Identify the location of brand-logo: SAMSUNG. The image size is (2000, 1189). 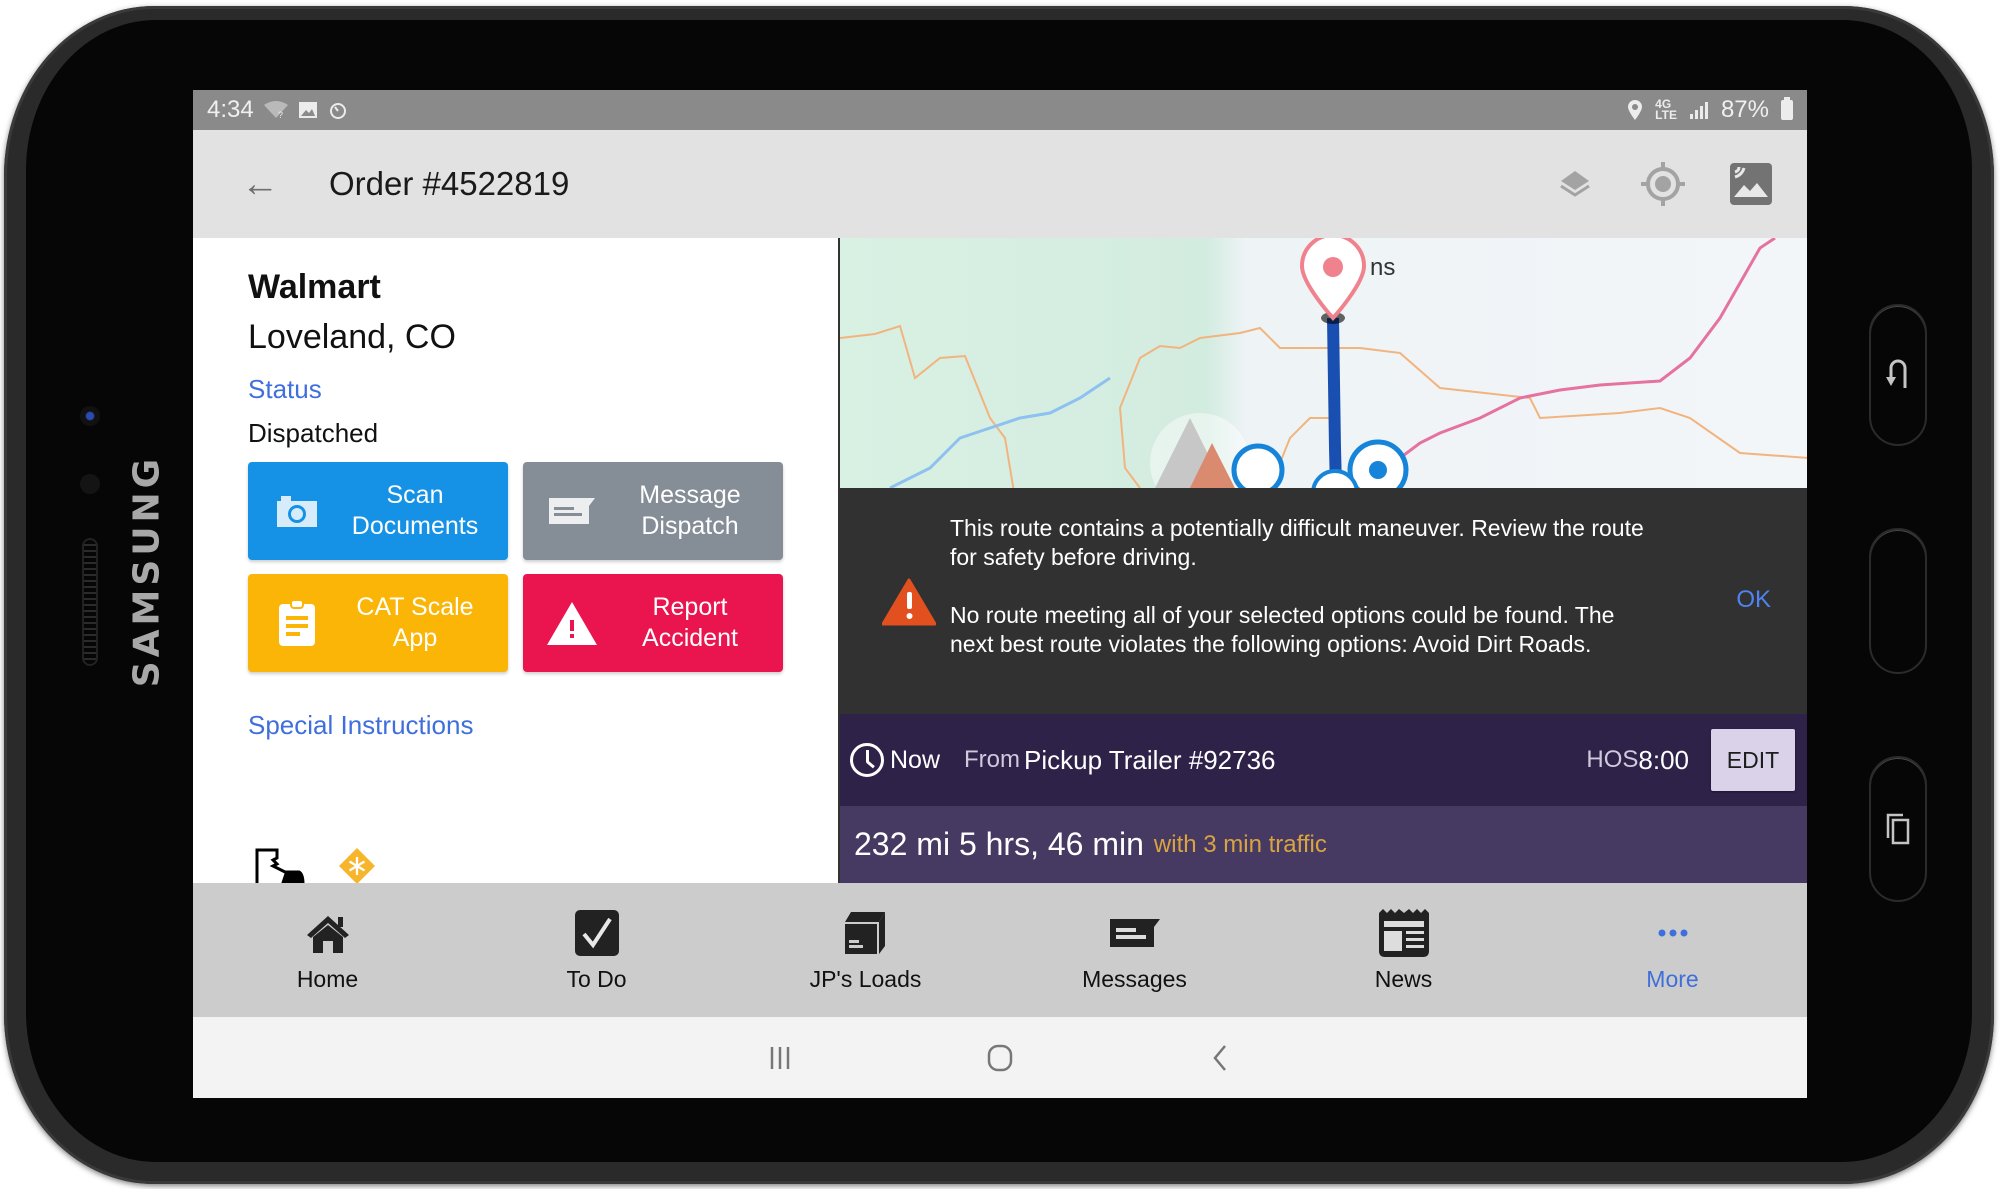
(147, 571).